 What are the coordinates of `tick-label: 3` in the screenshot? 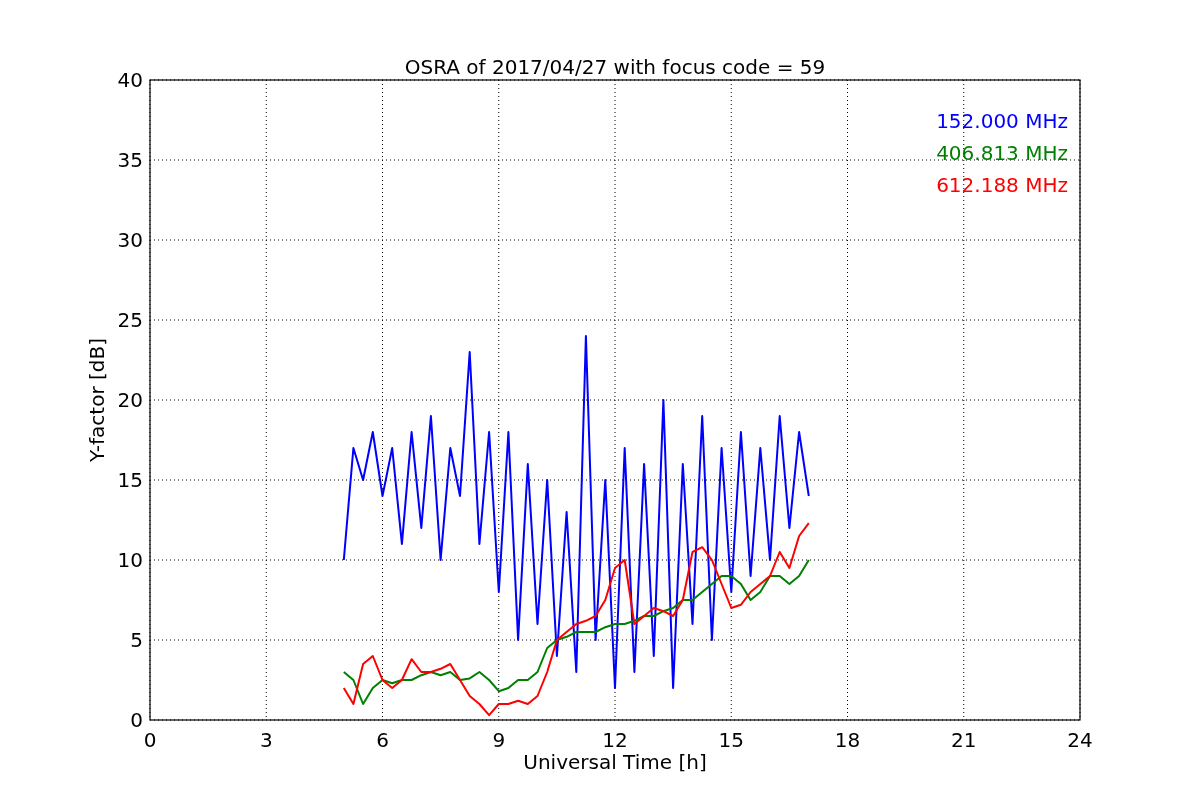 It's located at (266, 740).